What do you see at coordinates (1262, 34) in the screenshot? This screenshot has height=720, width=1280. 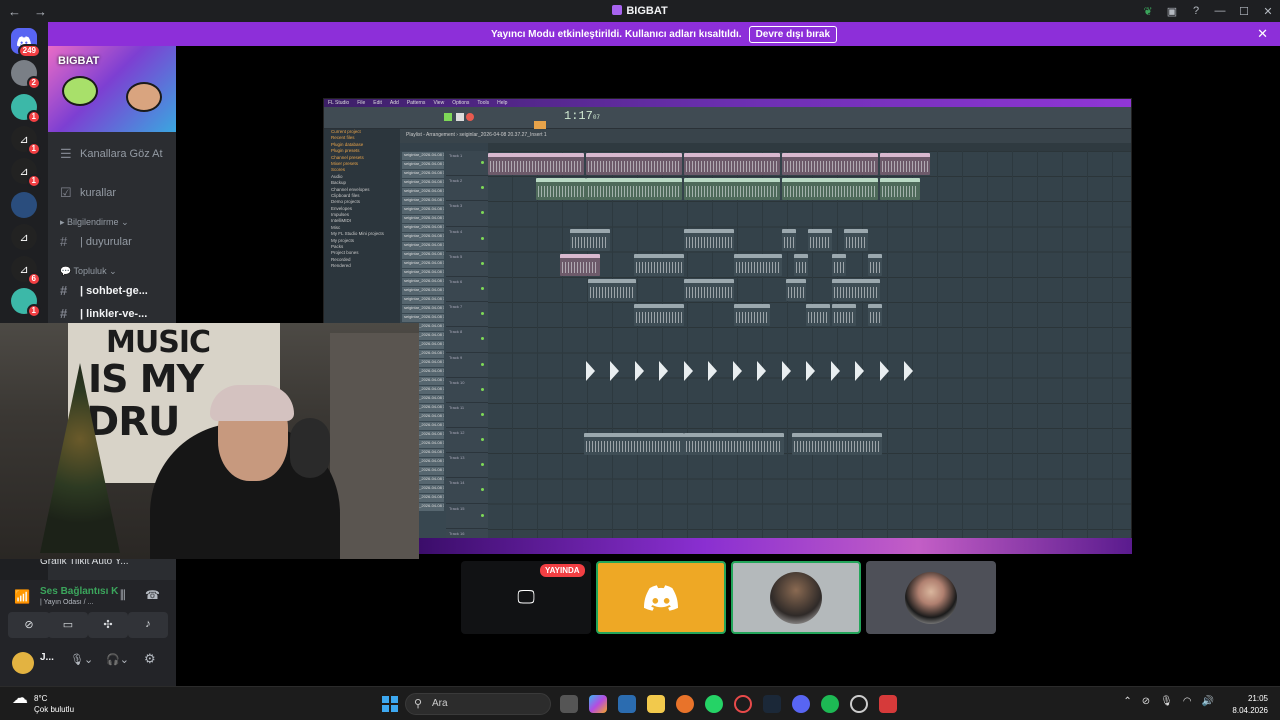 I see `banner-close-icon: ✕` at bounding box center [1262, 34].